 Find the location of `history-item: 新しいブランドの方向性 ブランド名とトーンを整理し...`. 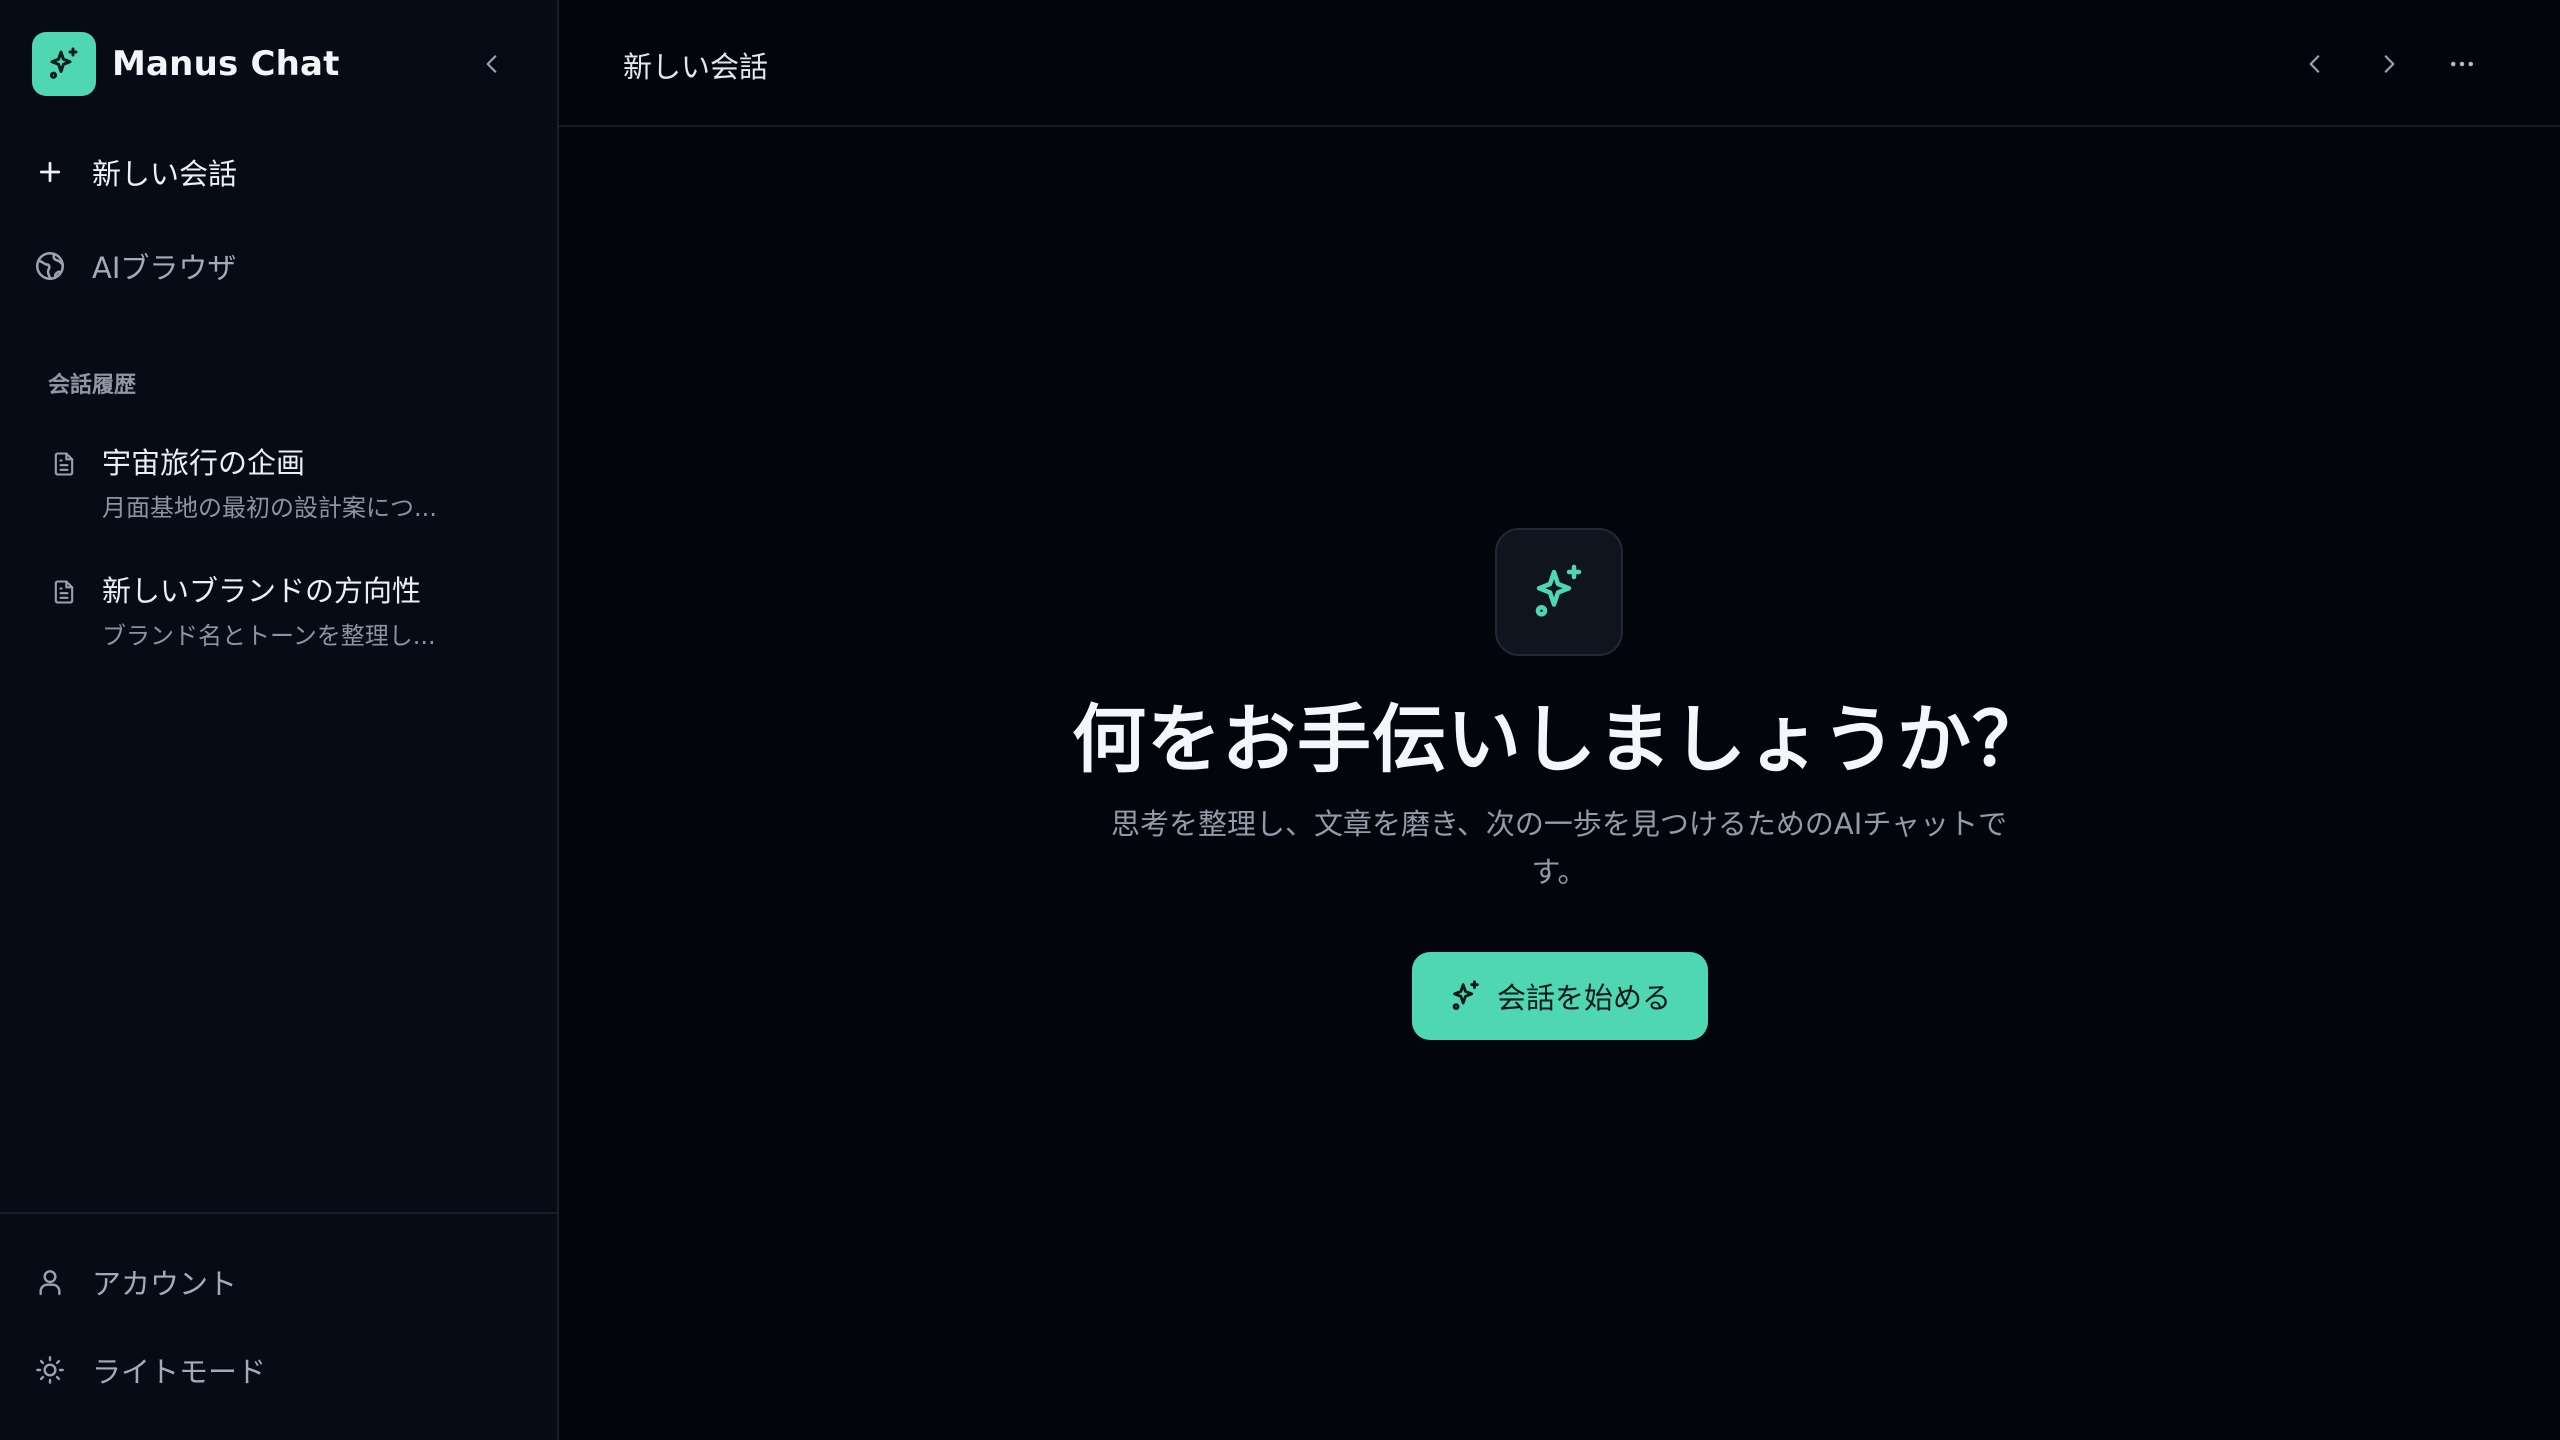

history-item: 新しいブランドの方向性 ブランド名とトーンを整理し... is located at coordinates (279, 618).